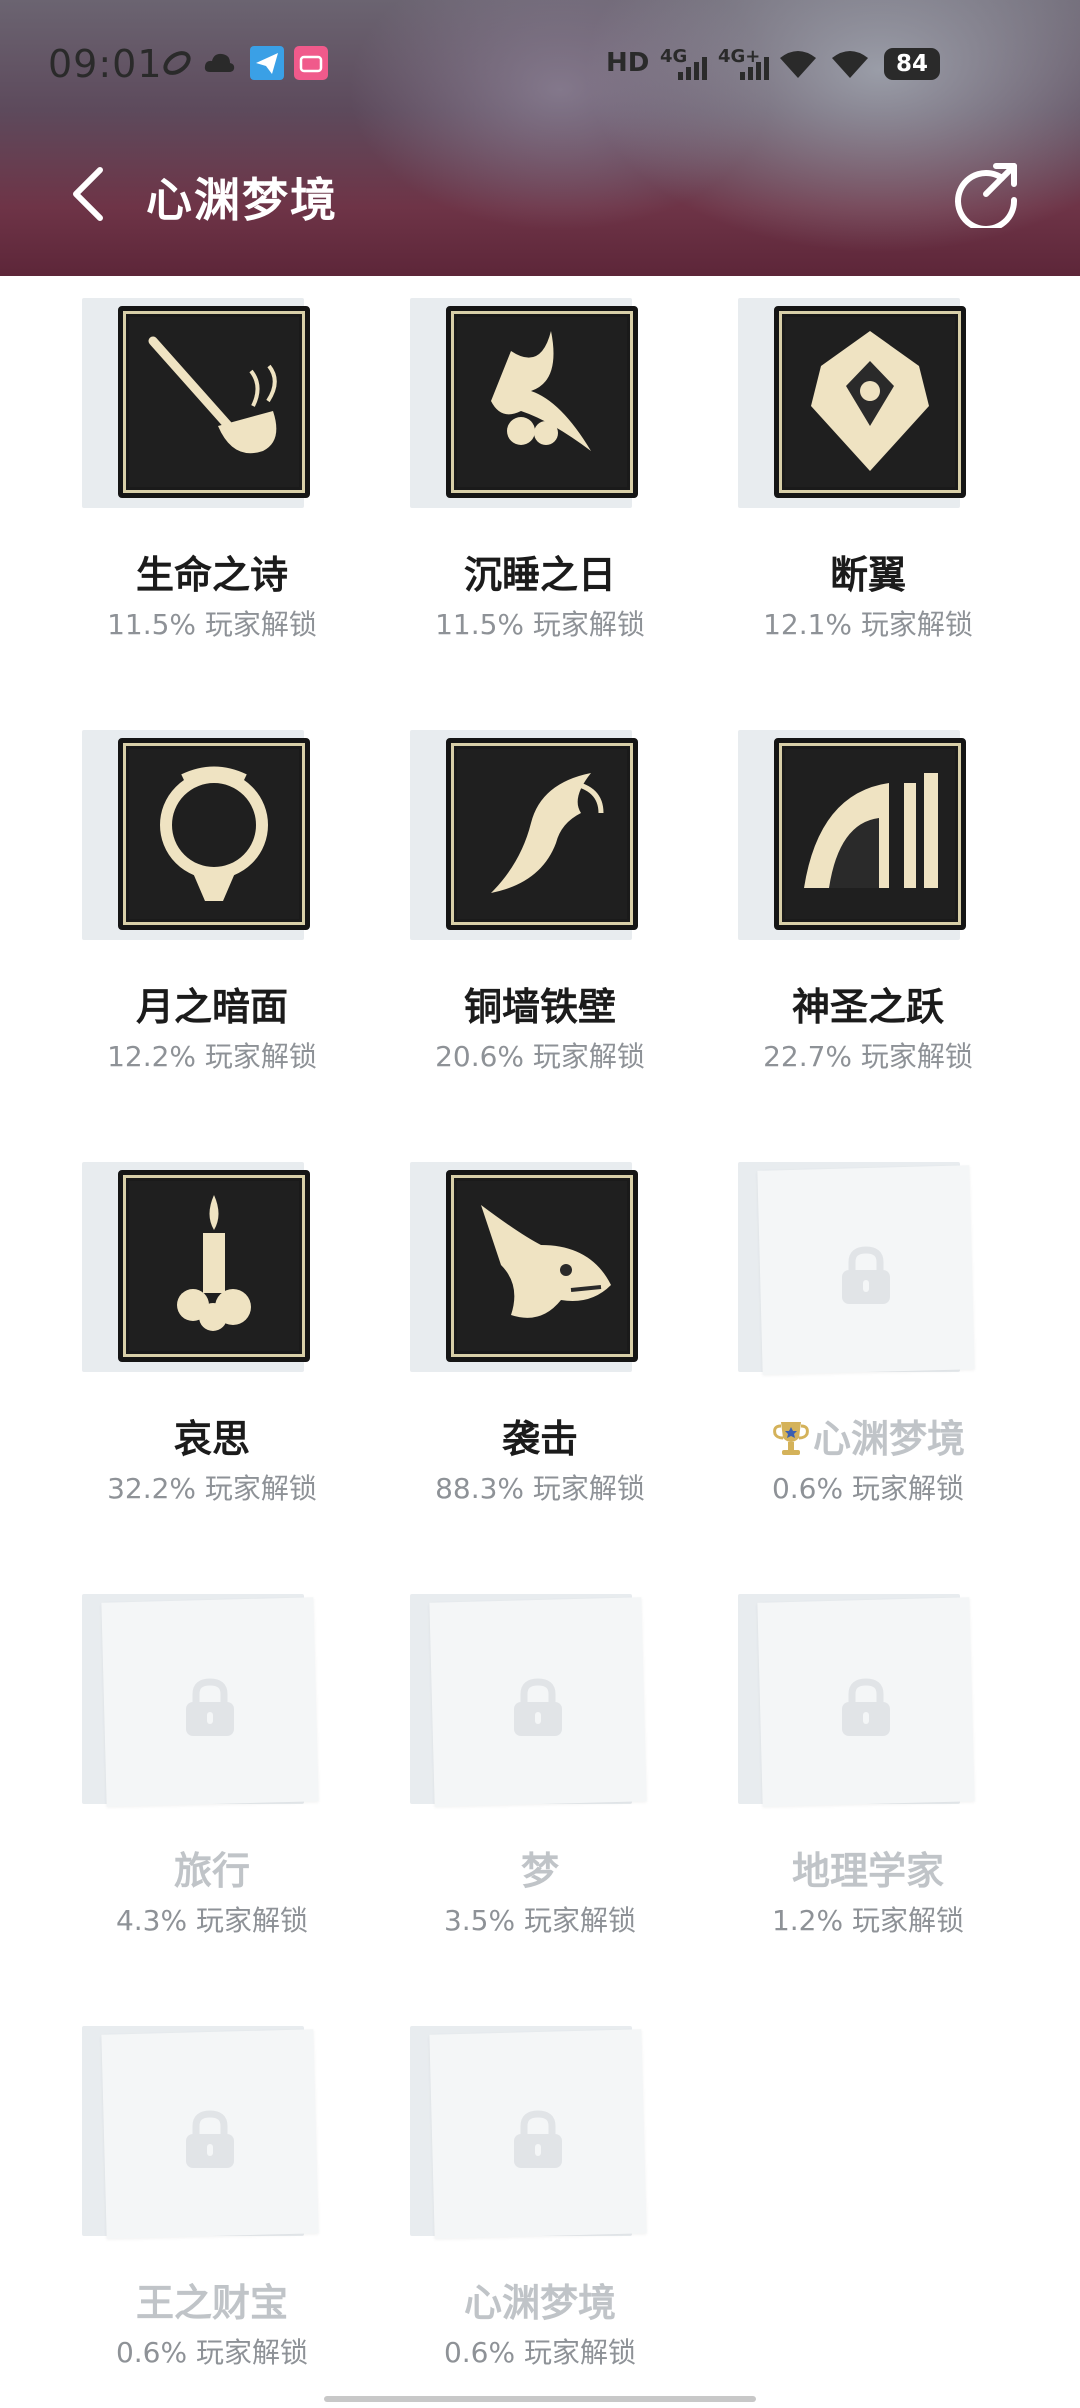 This screenshot has width=1080, height=2408. Describe the element at coordinates (912, 64) in the screenshot. I see `battery-indicator: 84` at that location.